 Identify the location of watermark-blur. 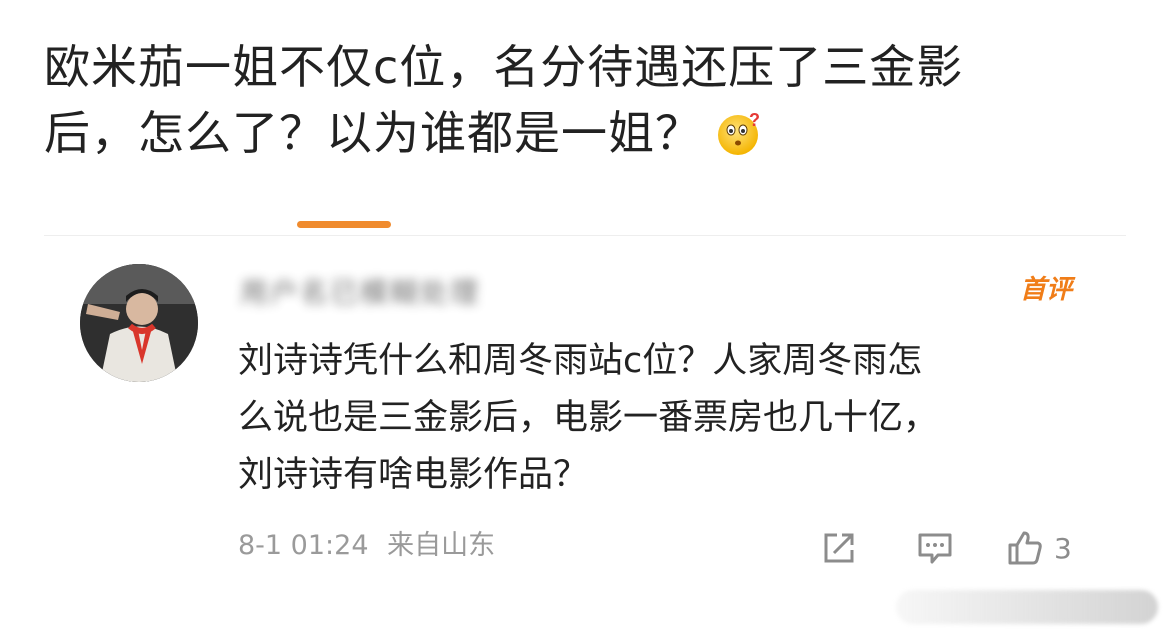
(1027, 607).